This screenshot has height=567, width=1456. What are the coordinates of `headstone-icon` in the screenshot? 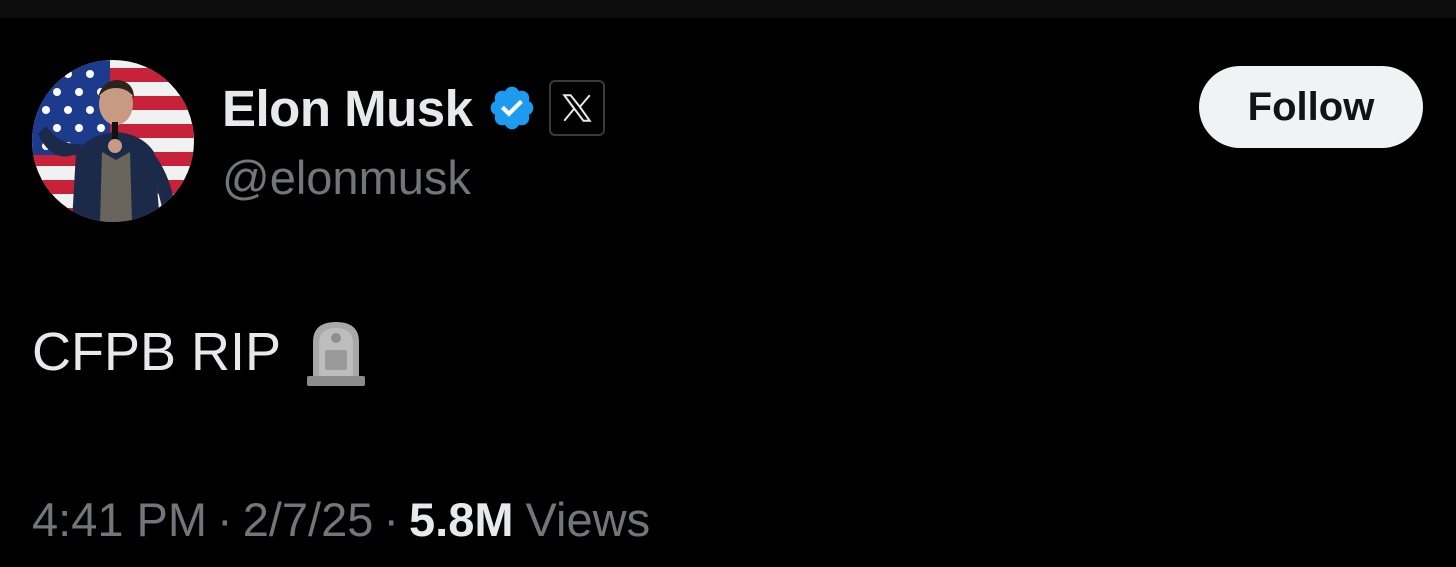 It's located at (336, 352).